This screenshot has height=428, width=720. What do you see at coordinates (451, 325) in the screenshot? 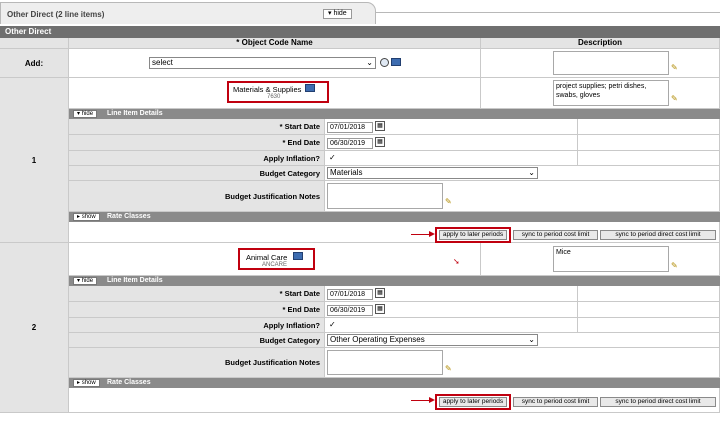
I see `item-2-inflation-cell: ✓` at bounding box center [451, 325].